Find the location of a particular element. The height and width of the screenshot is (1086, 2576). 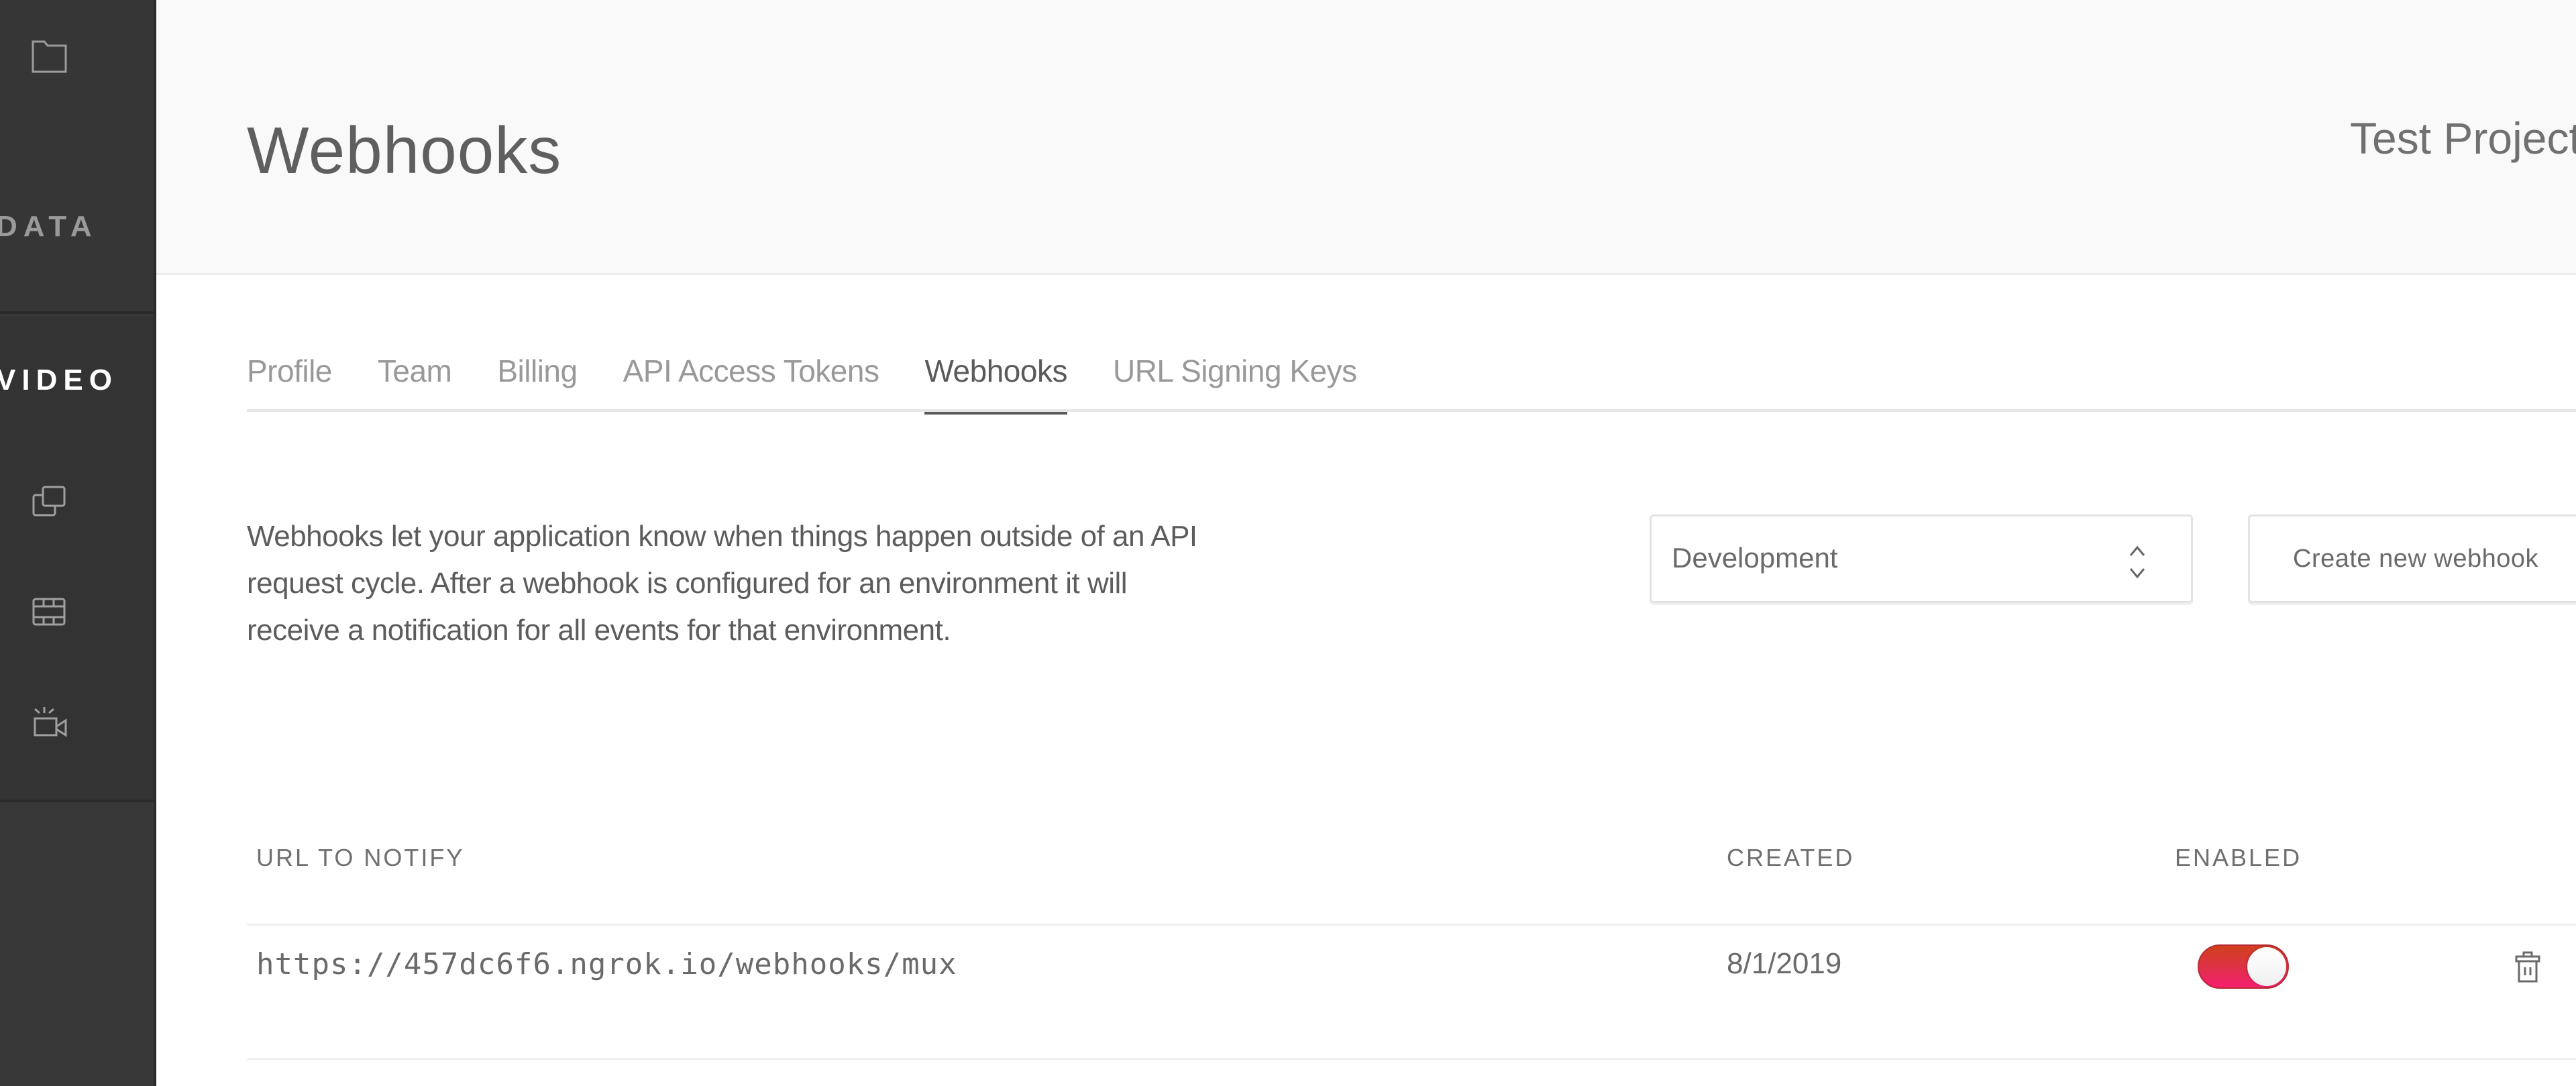

sidebar-item-live-streams is located at coordinates (49, 723).